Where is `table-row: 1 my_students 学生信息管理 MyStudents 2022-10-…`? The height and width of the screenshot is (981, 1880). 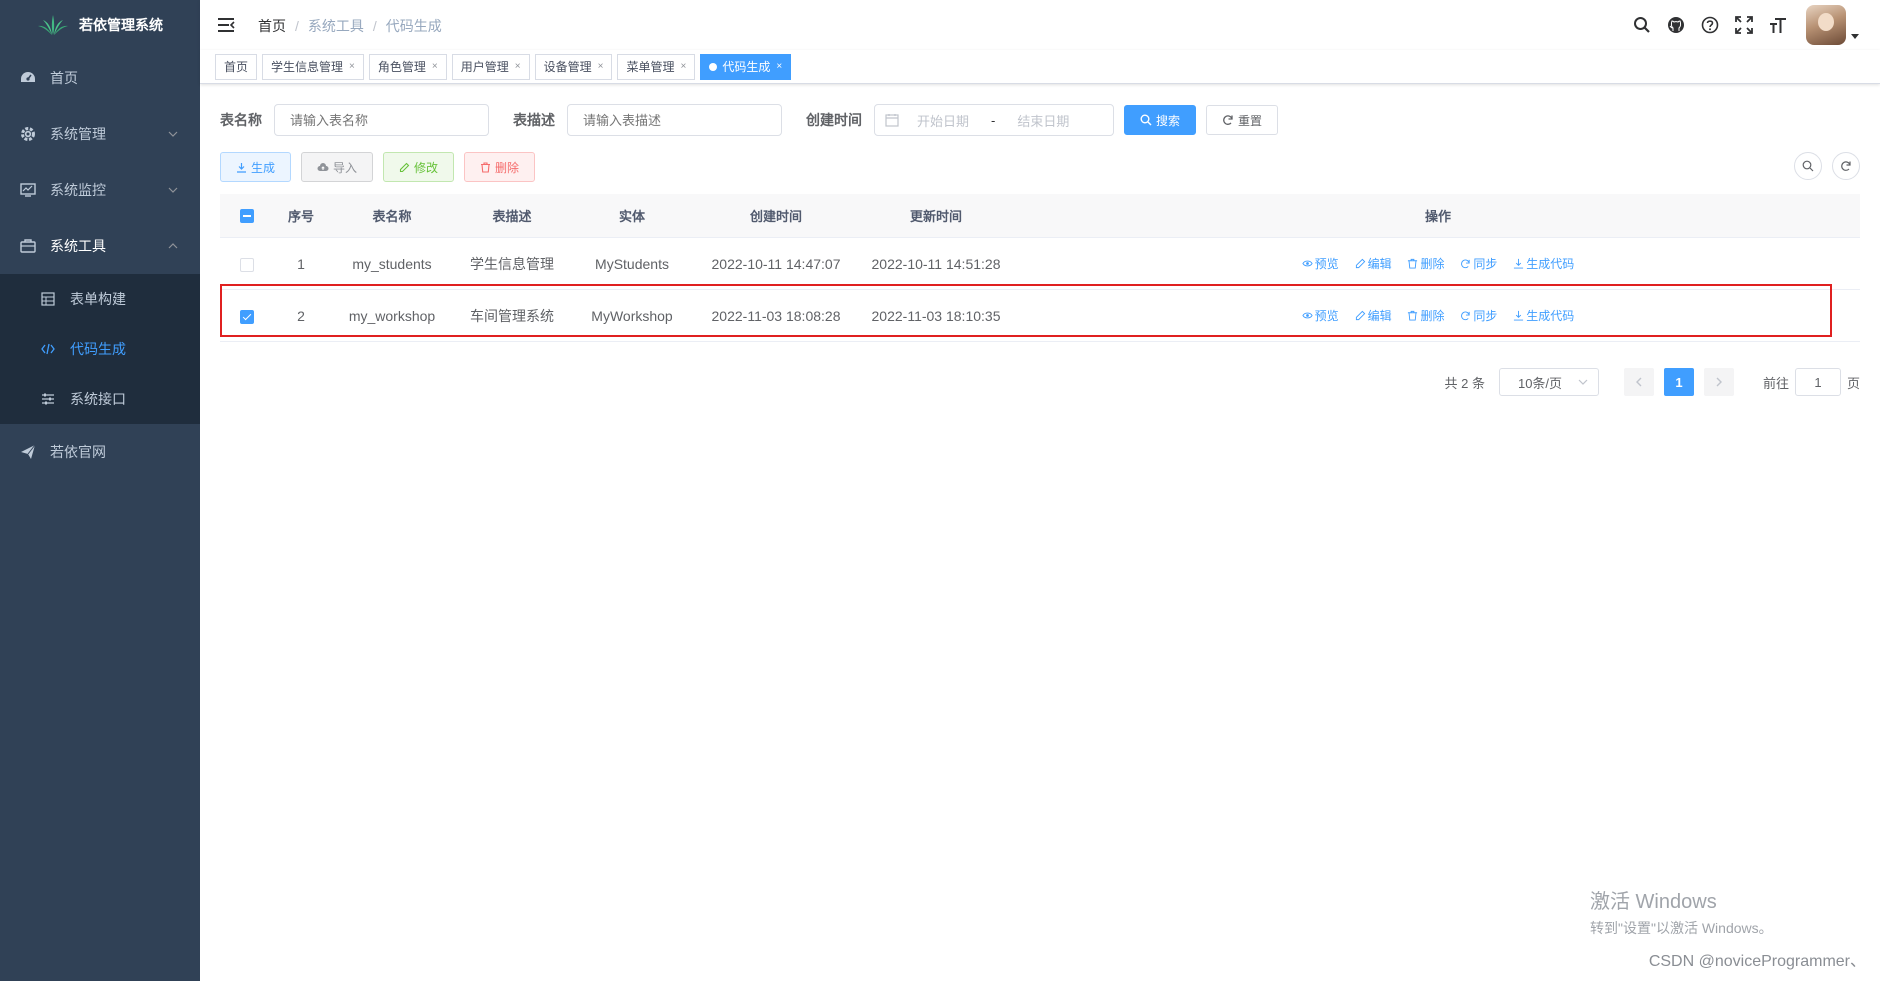
table-row: 1 my_students 学生信息管理 MyStudents 2022-10-… is located at coordinates (1040, 264).